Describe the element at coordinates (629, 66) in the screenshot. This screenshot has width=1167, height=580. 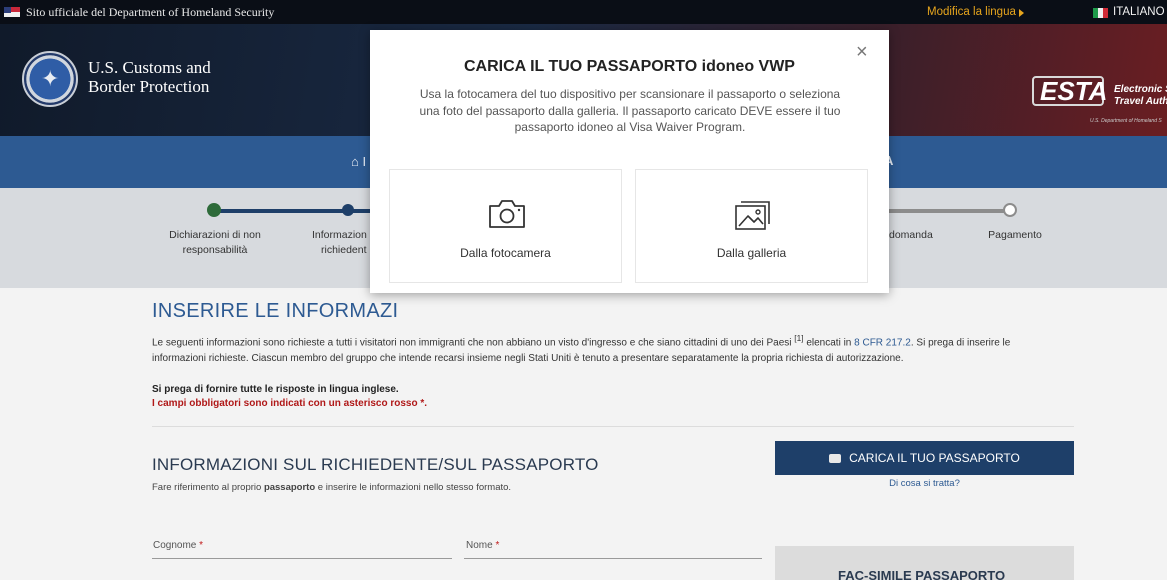
I see `modal-title: CARICA IL TUO PASSAPORTO idoneo VWP` at that location.